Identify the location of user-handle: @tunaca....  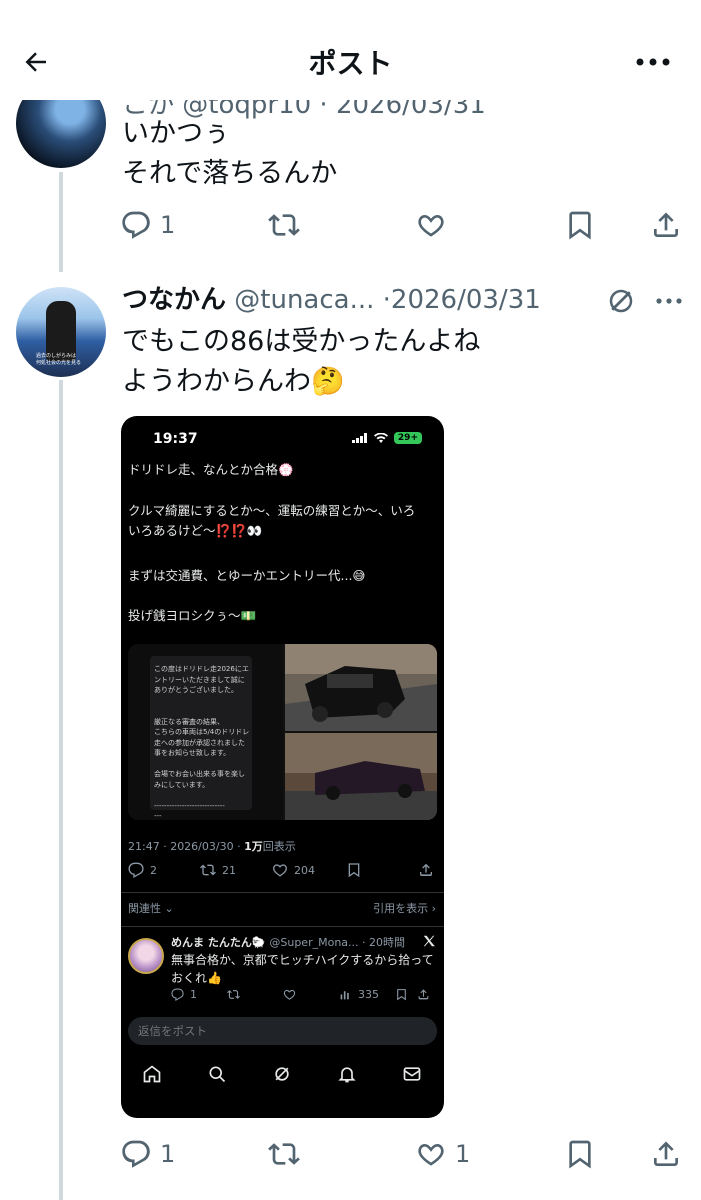
(304, 300).